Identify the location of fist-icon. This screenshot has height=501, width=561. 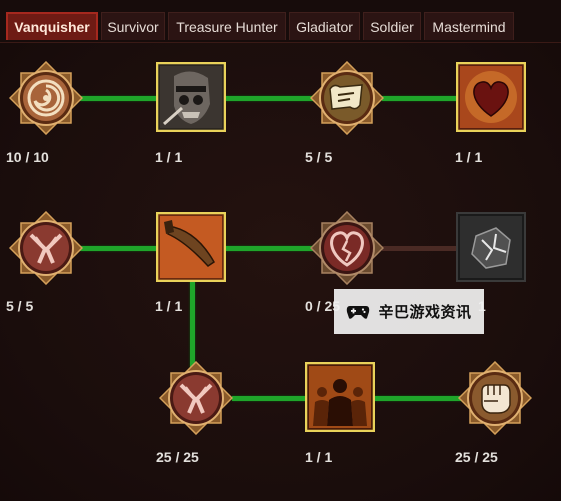
(496, 399).